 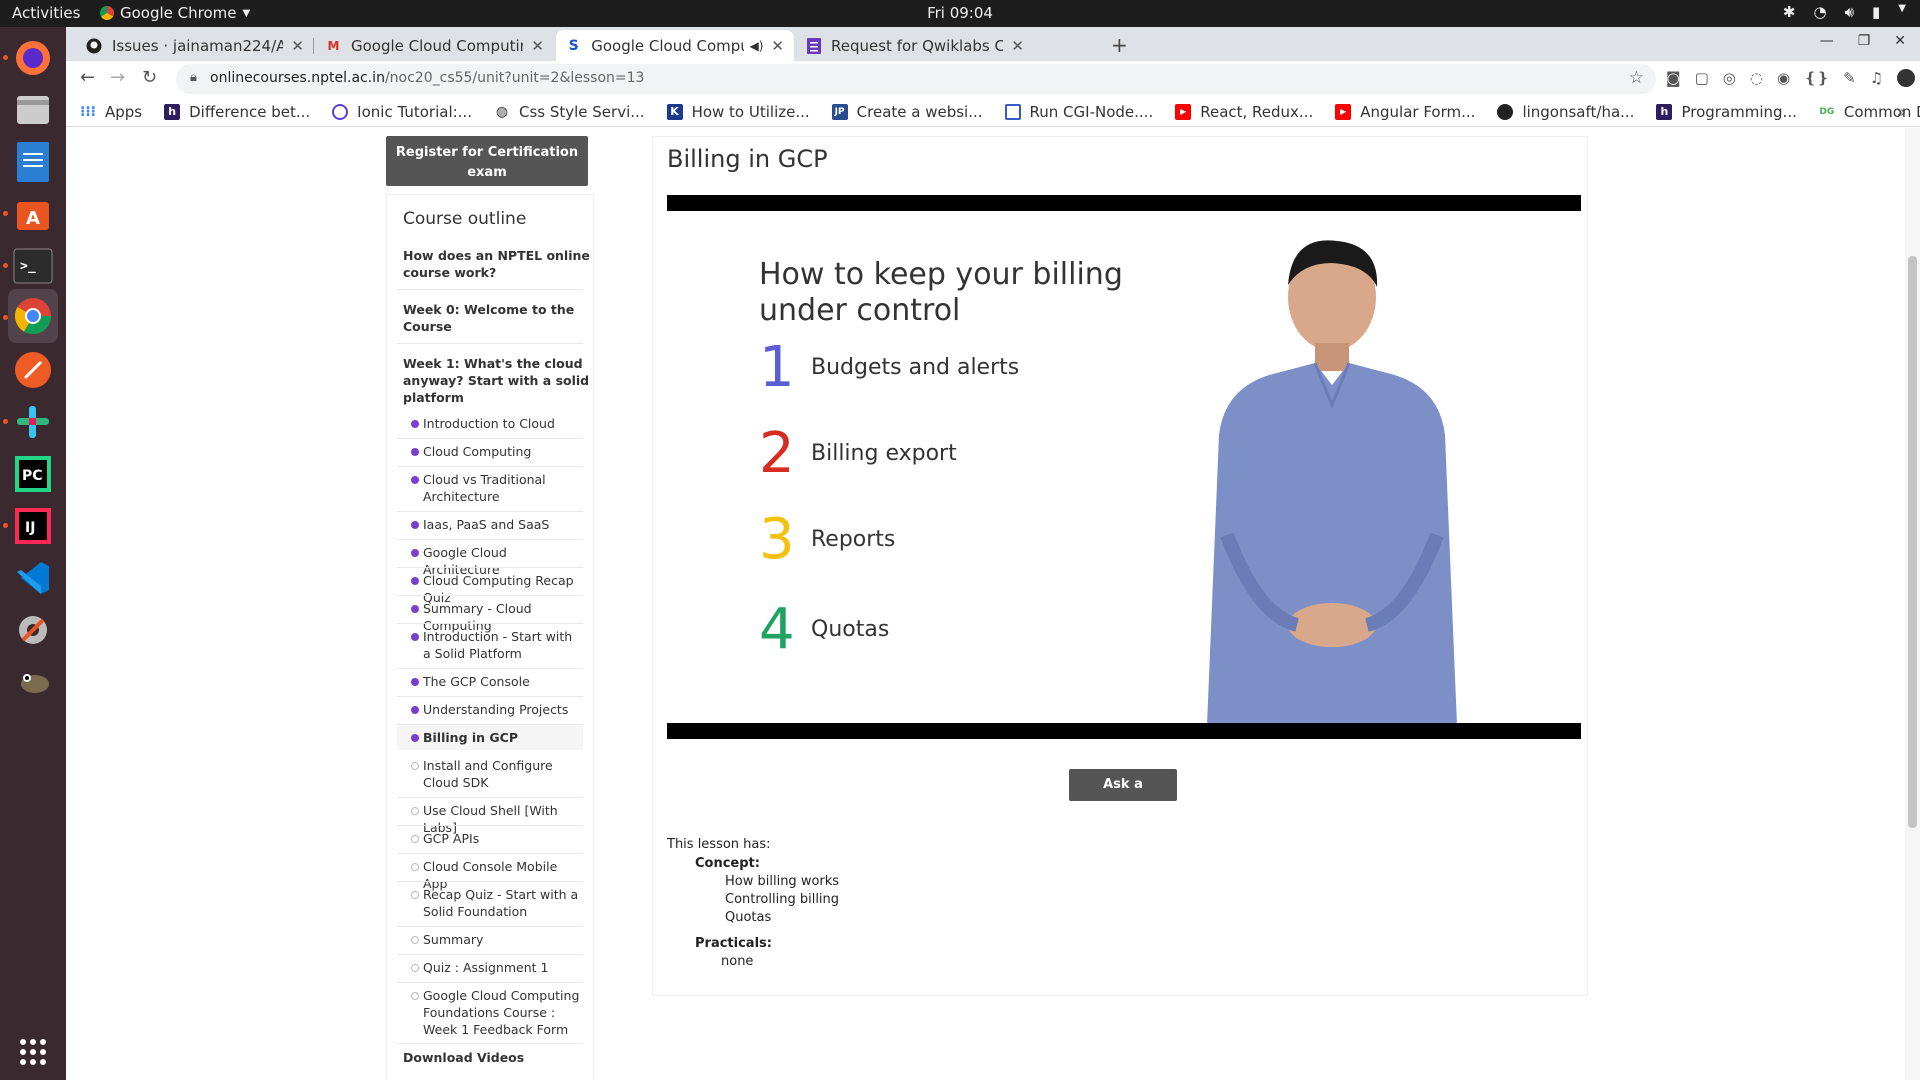 What do you see at coordinates (960, 13) in the screenshot?
I see `clock: Fri 09:04` at bounding box center [960, 13].